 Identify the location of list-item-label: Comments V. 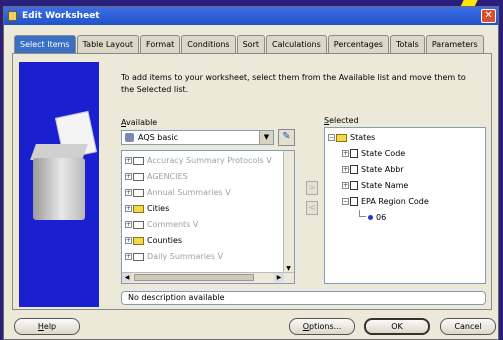
(173, 224).